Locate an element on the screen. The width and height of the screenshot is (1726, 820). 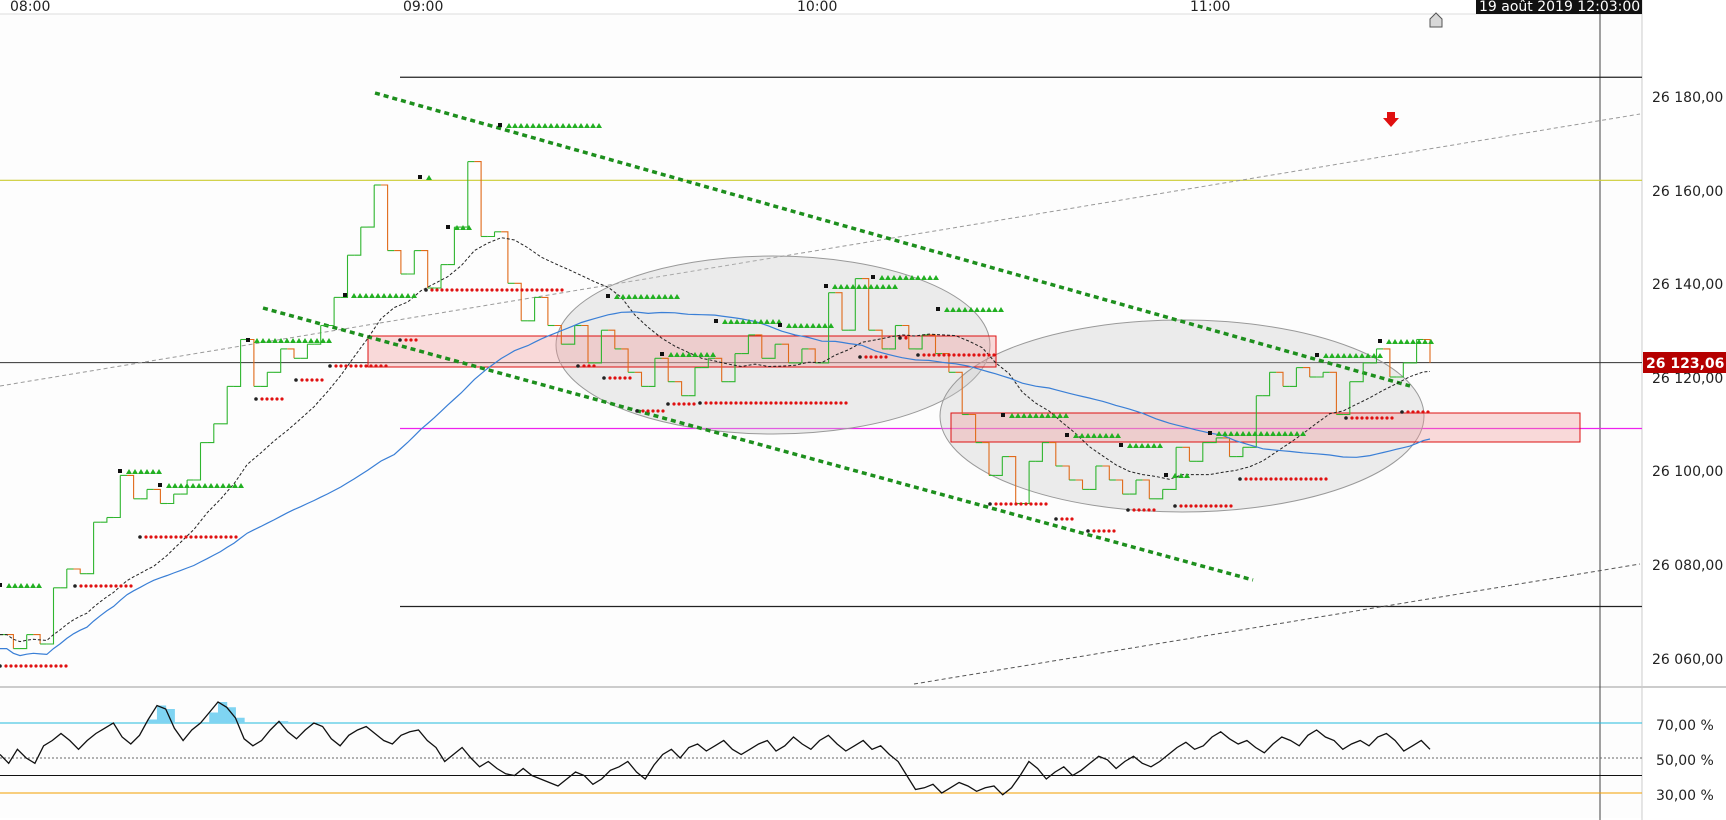
y-tick-26100: 26 100,00 is located at coordinates (1687, 472).